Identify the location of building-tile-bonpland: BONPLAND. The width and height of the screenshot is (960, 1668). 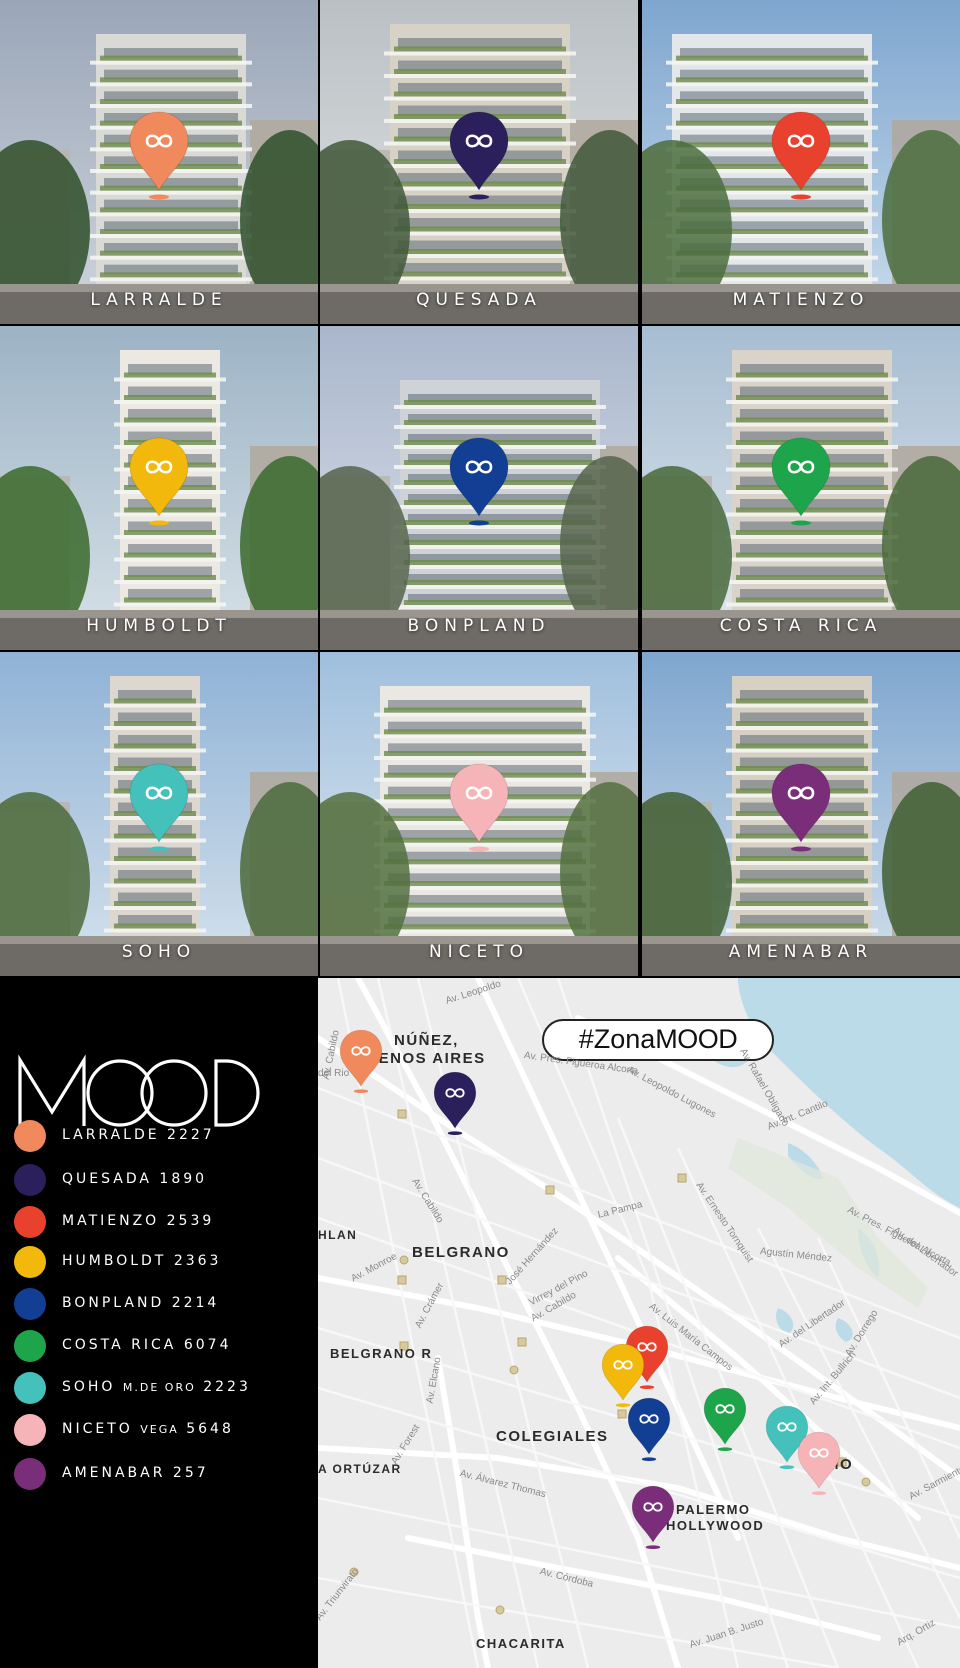
(479, 488).